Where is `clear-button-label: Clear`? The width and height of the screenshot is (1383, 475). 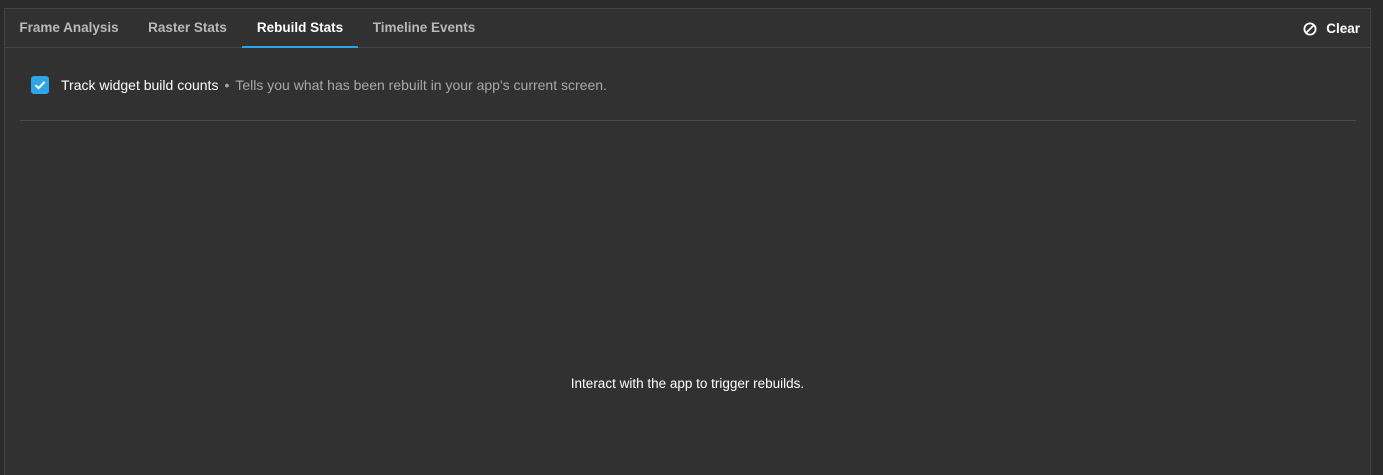
clear-button-label: Clear is located at coordinates (1343, 28).